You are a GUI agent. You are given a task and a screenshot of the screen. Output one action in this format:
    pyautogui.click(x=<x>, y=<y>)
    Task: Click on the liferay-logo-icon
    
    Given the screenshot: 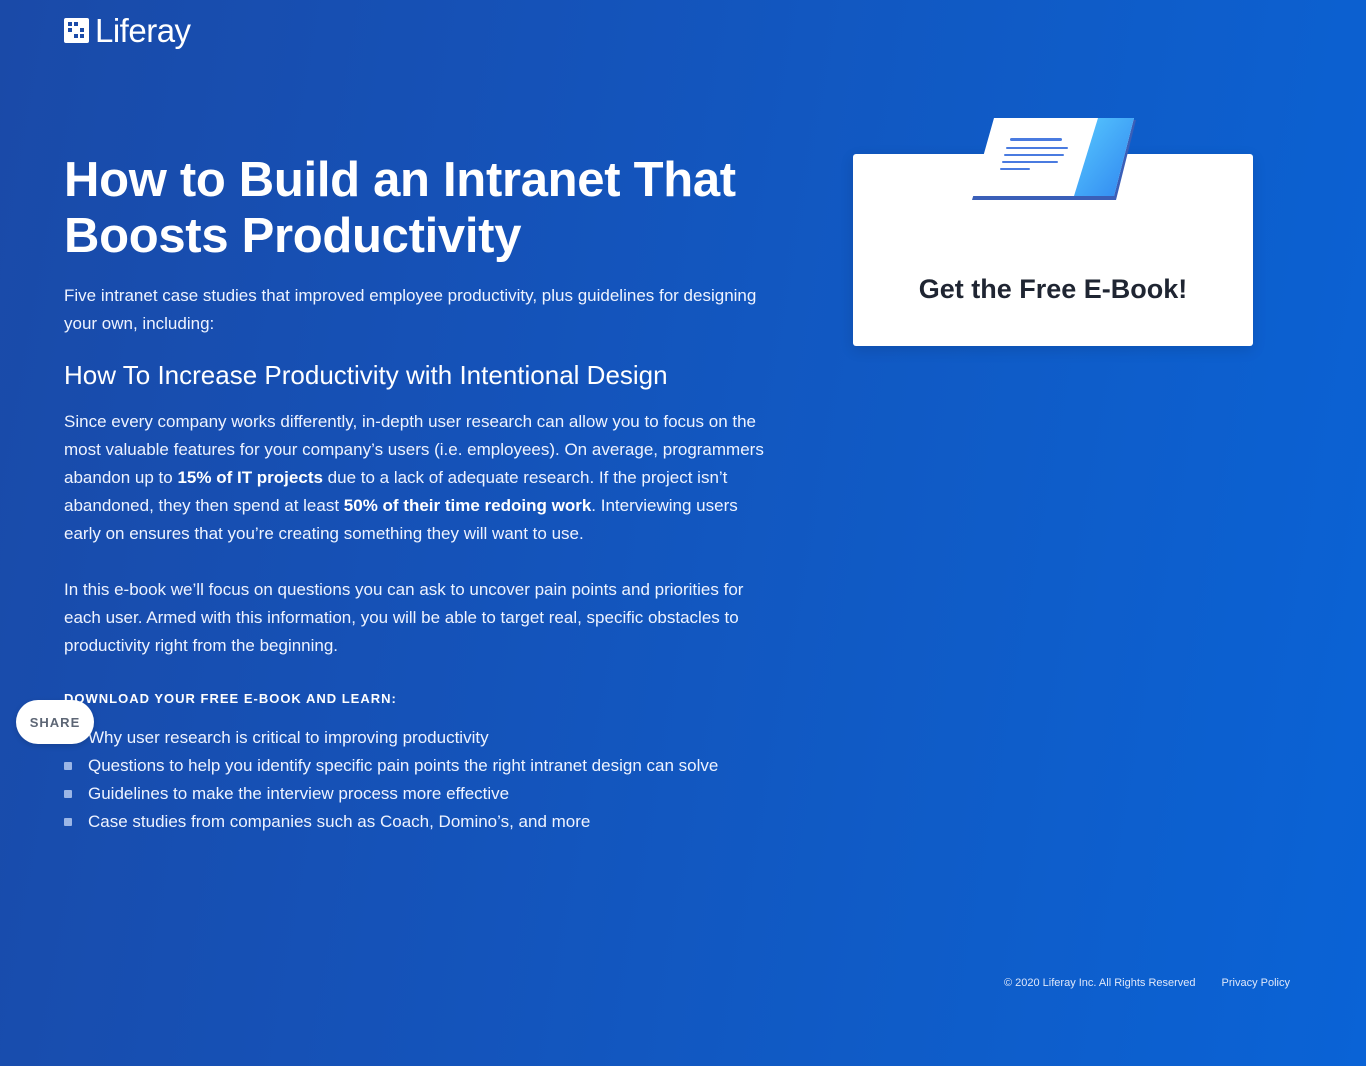 What is the action you would take?
    pyautogui.click(x=76, y=30)
    